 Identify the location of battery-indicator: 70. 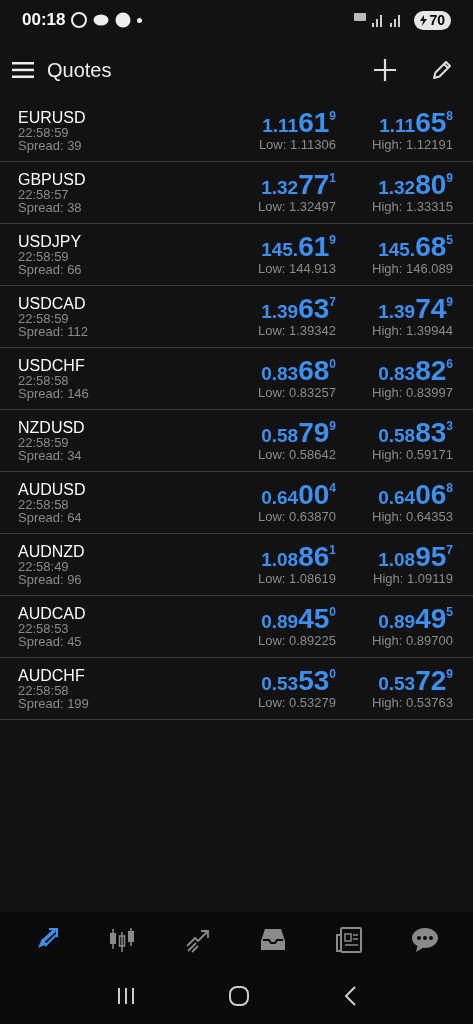
(432, 20).